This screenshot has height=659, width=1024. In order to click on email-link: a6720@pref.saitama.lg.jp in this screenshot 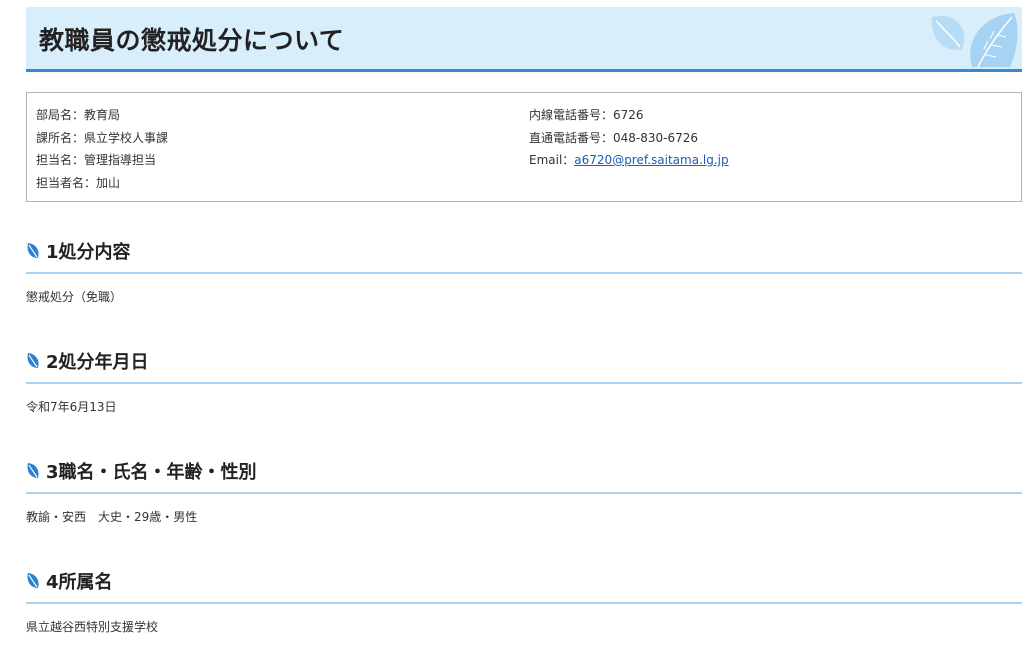, I will do `click(651, 160)`.